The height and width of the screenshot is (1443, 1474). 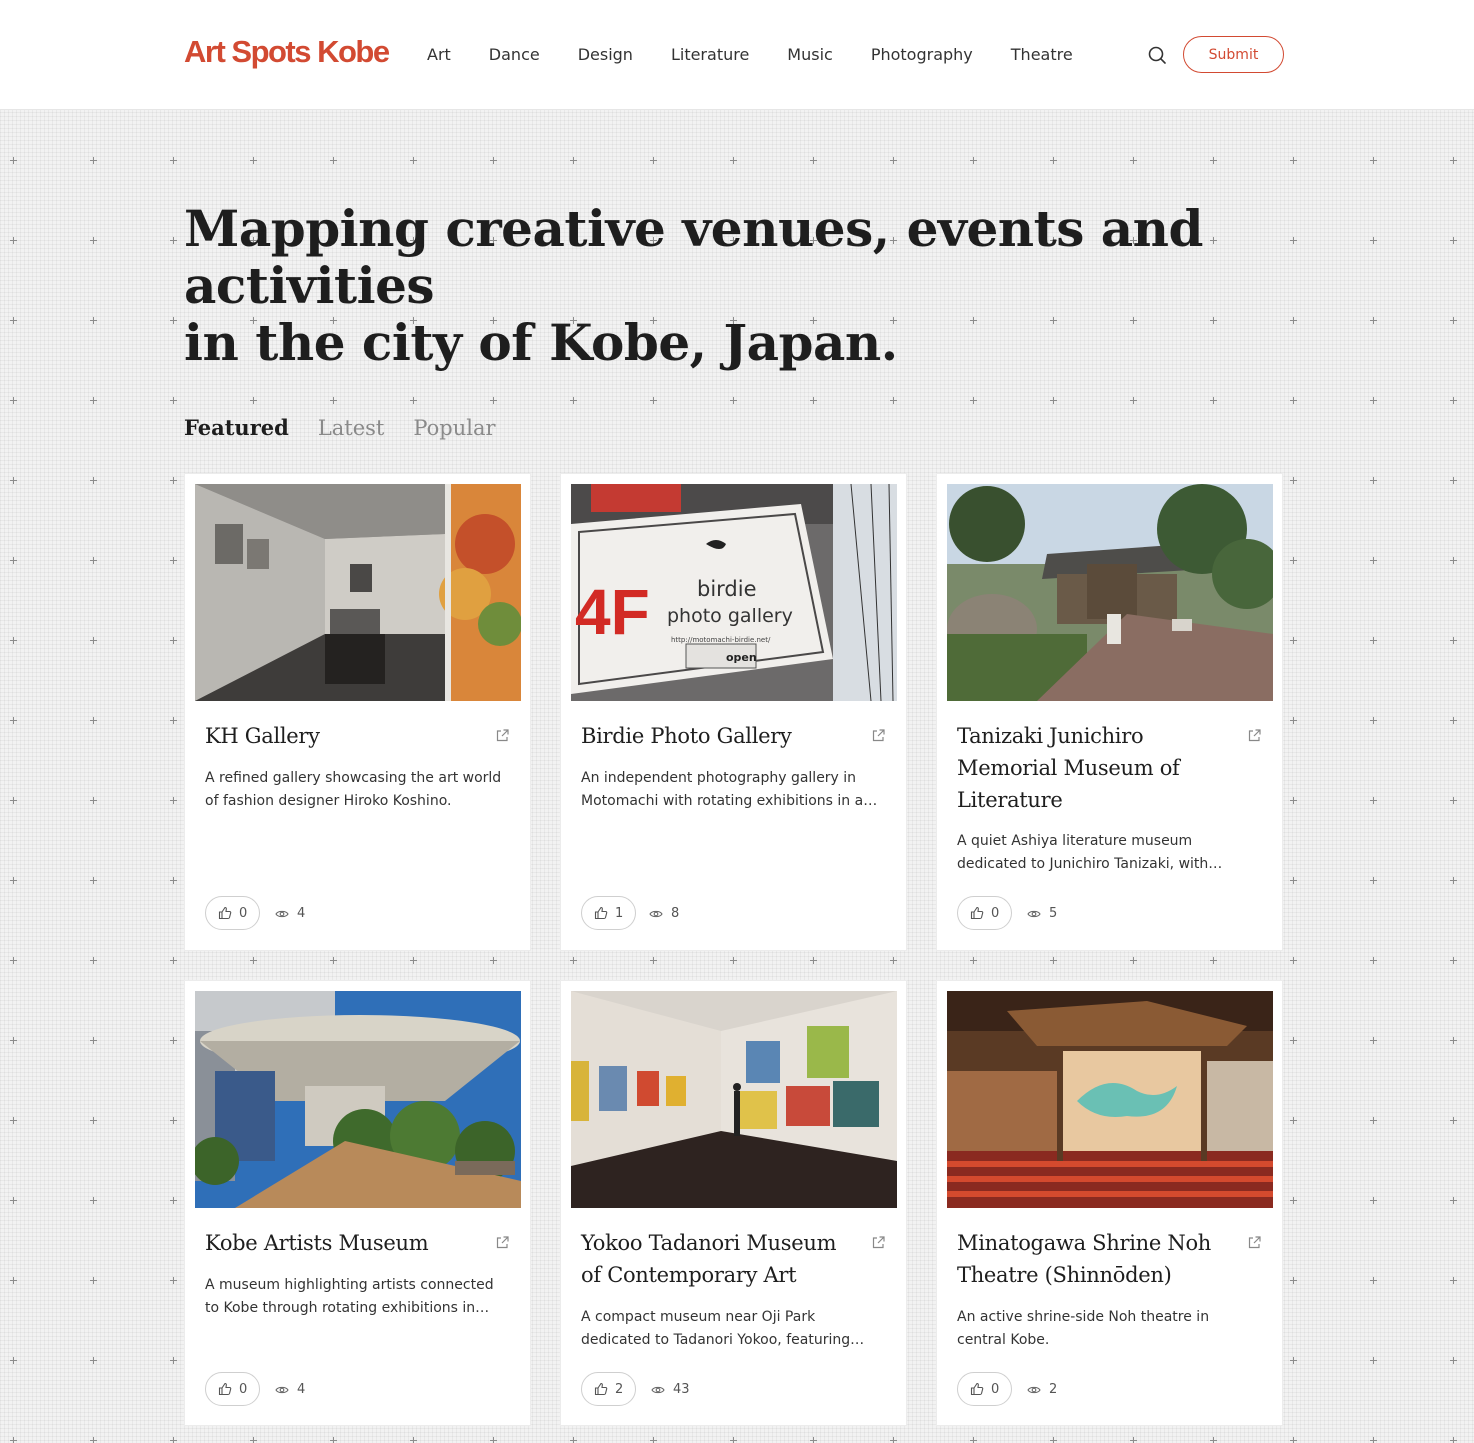 What do you see at coordinates (922, 55) in the screenshot?
I see `nav-photography: Photography` at bounding box center [922, 55].